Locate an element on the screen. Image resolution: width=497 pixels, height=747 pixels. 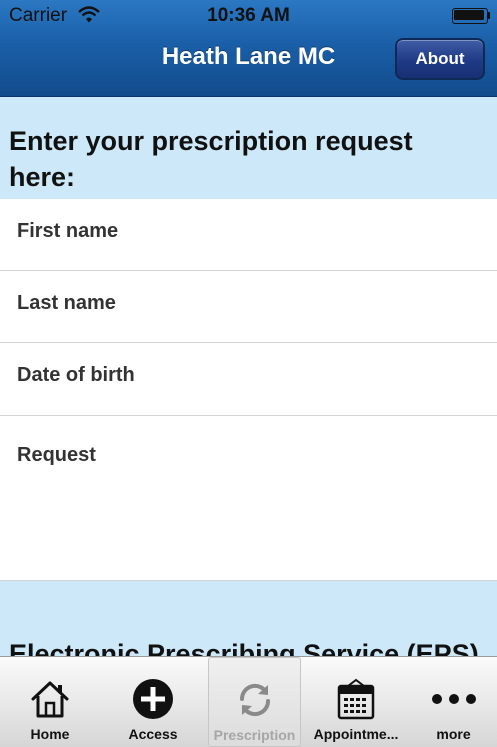
date-of-birth-label: Date of birth is located at coordinates (76, 375).